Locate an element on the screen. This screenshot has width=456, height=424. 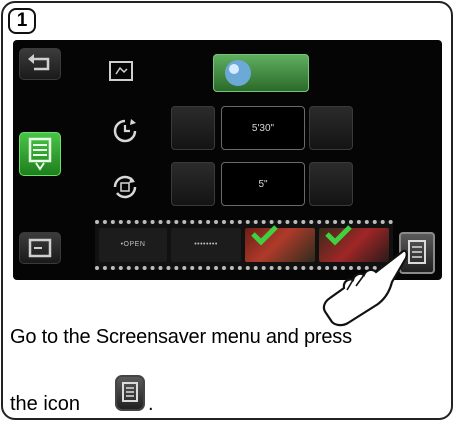
sidebar is located at coordinates (42, 160).